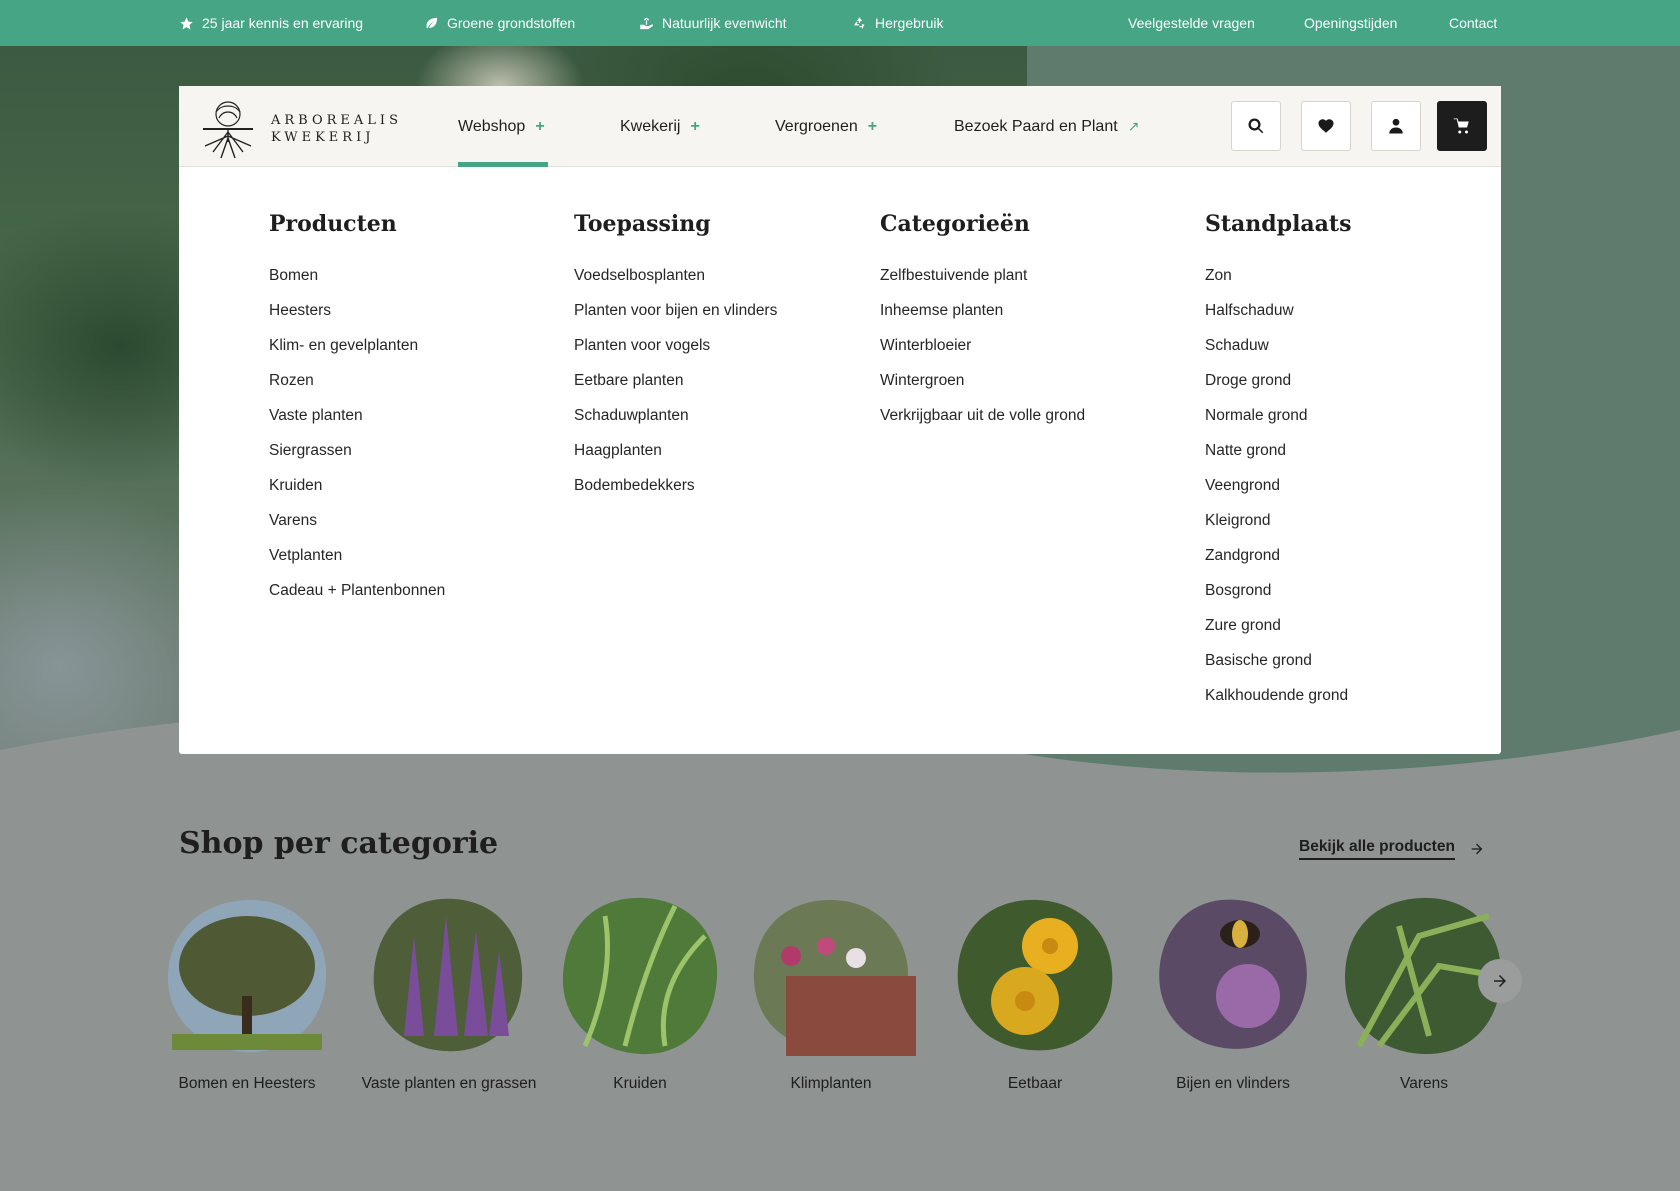 Image resolution: width=1680 pixels, height=1191 pixels. I want to click on menu-item: Normale grond, so click(1276, 424).